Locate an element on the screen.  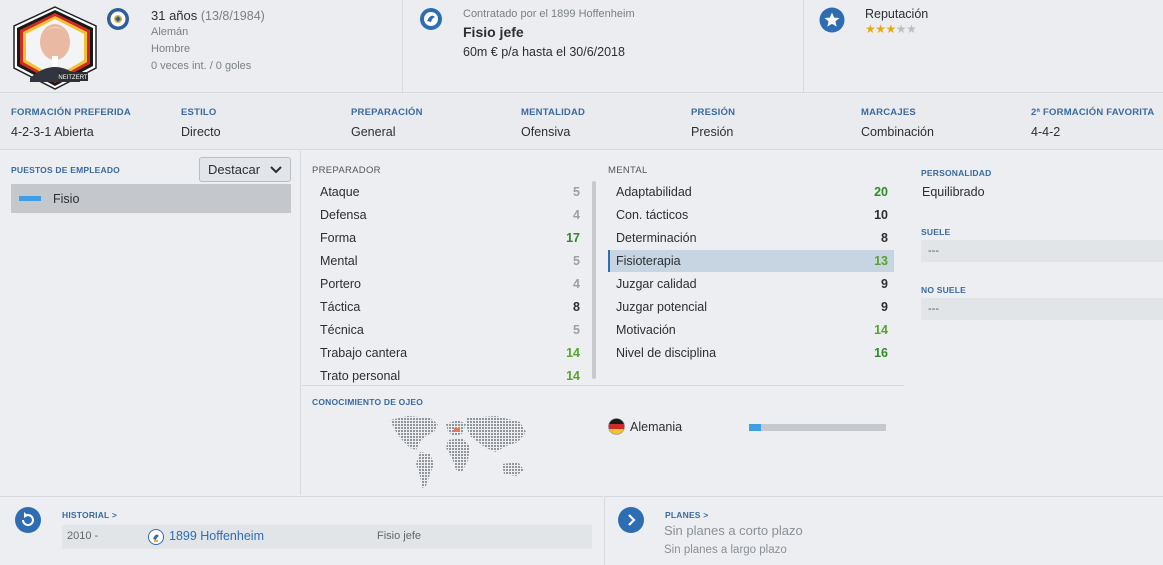
dropdown-label: Destacar is located at coordinates (234, 169).